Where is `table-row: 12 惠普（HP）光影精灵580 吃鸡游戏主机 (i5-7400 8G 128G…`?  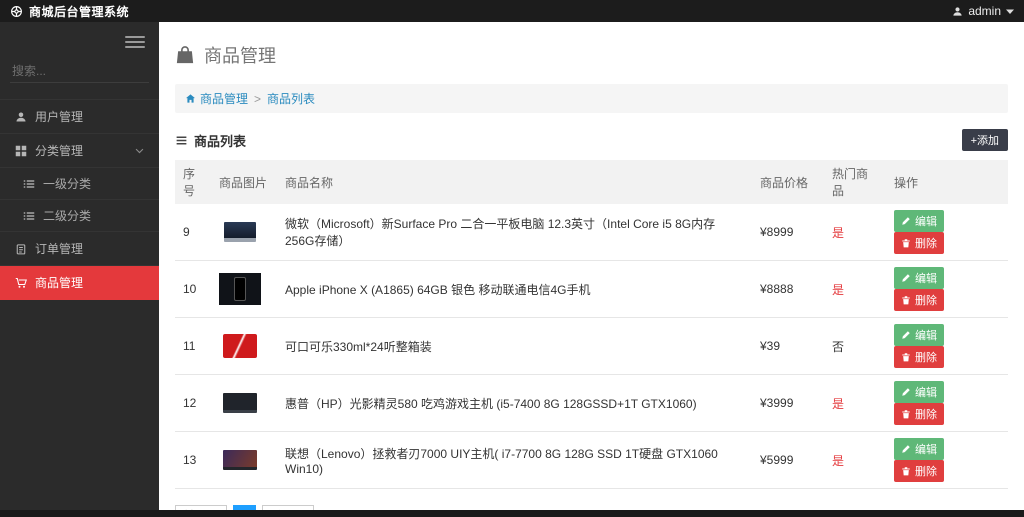
table-row: 12 惠普（HP）光影精灵580 吃鸡游戏主机 (i5-7400 8G 128G… is located at coordinates (591, 403).